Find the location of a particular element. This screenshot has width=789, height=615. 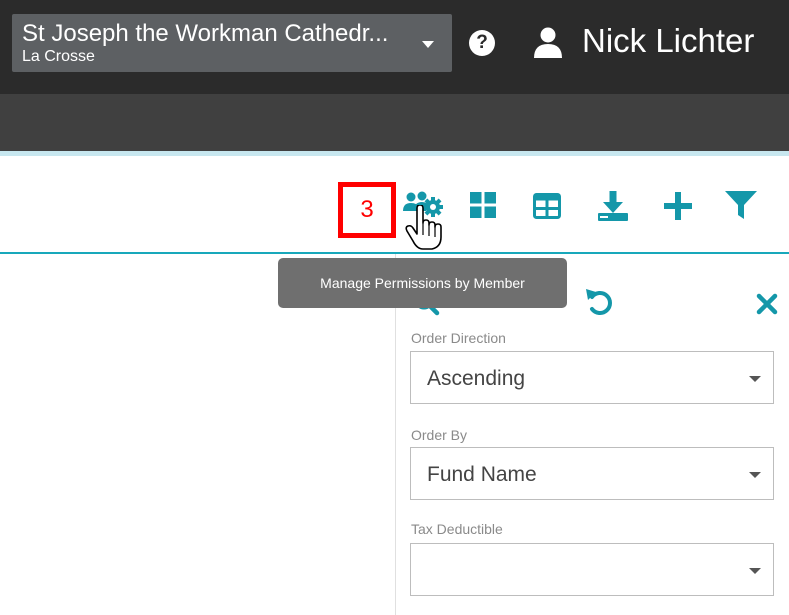

order-direction-select: Ascending is located at coordinates (592, 377).